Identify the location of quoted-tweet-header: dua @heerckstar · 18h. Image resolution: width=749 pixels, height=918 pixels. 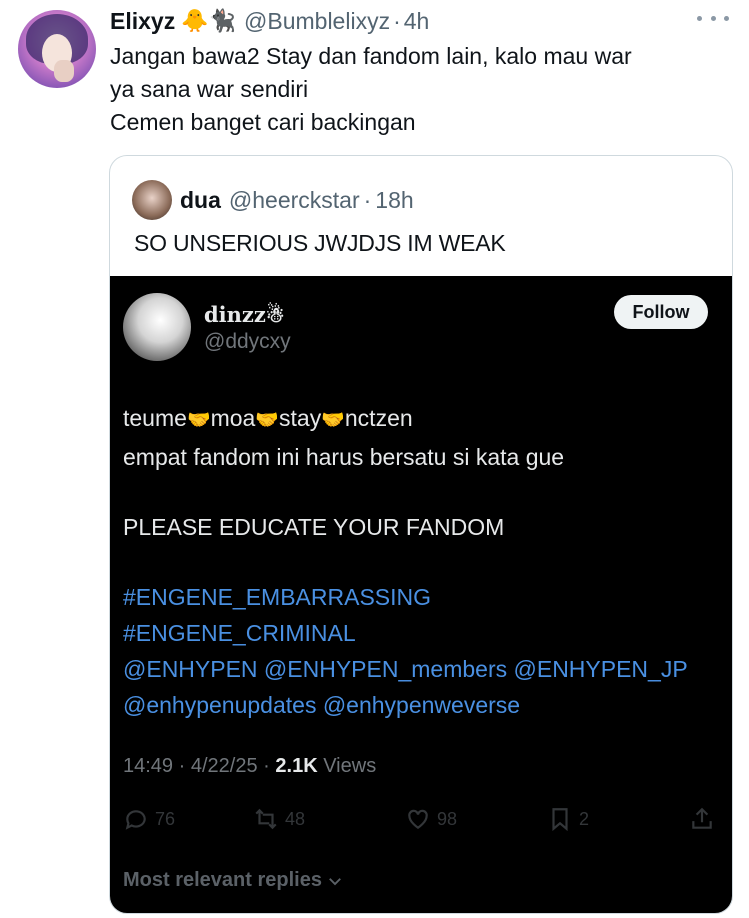
(273, 200).